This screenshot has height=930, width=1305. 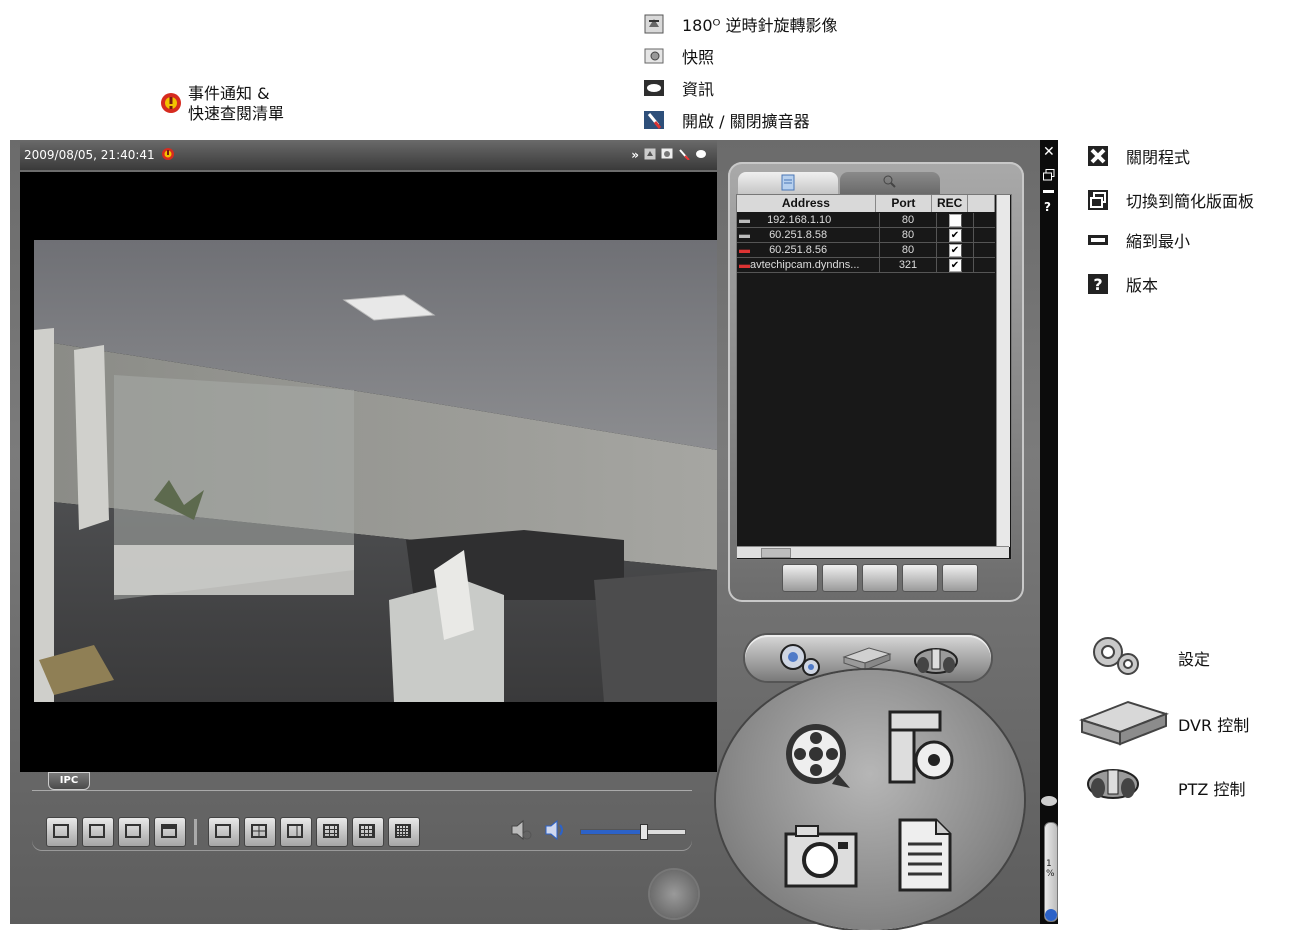 What do you see at coordinates (701, 155) in the screenshot?
I see `info-button` at bounding box center [701, 155].